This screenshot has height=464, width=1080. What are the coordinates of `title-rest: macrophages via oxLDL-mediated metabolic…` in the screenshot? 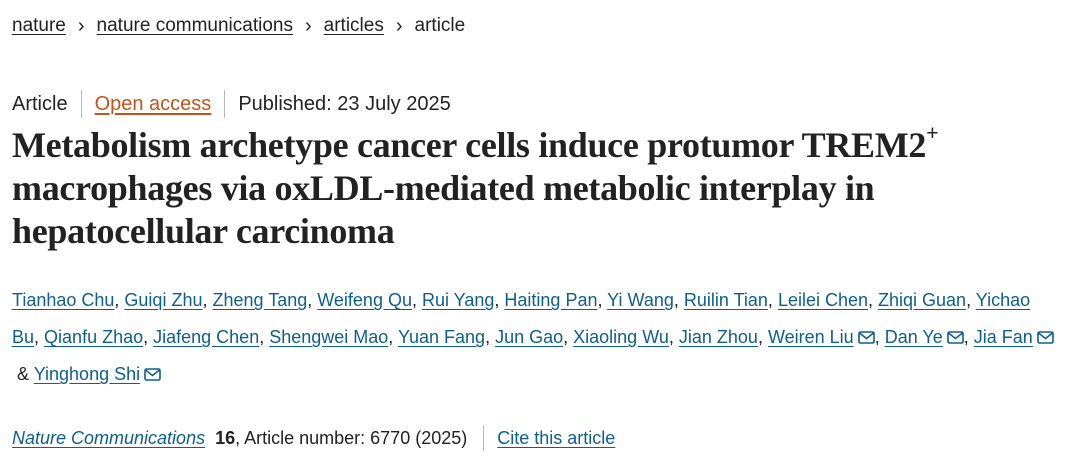 It's located at (443, 209).